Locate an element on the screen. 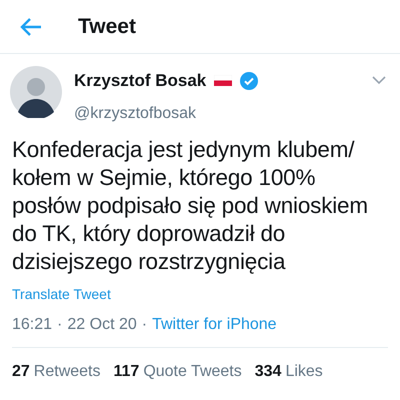 This screenshot has height=400, width=400. back-arrow-icon is located at coordinates (31, 26).